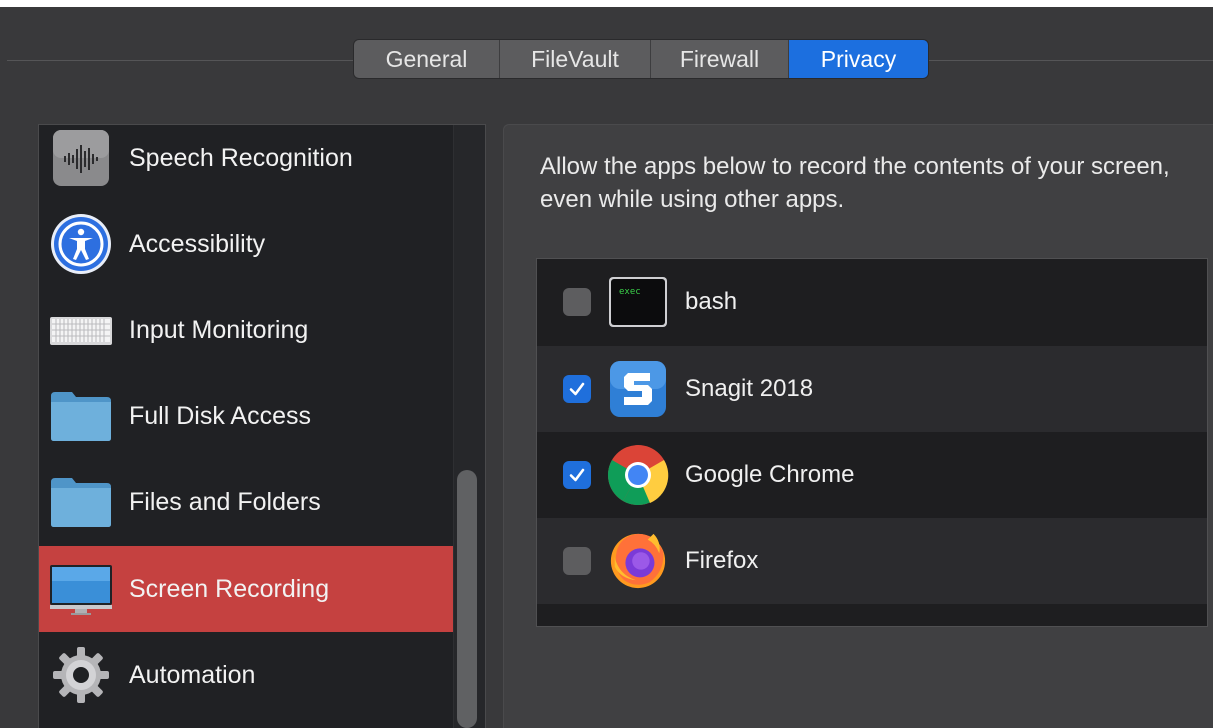 The height and width of the screenshot is (728, 1213). I want to click on app-row-chrome: Google Chrome, so click(872, 475).